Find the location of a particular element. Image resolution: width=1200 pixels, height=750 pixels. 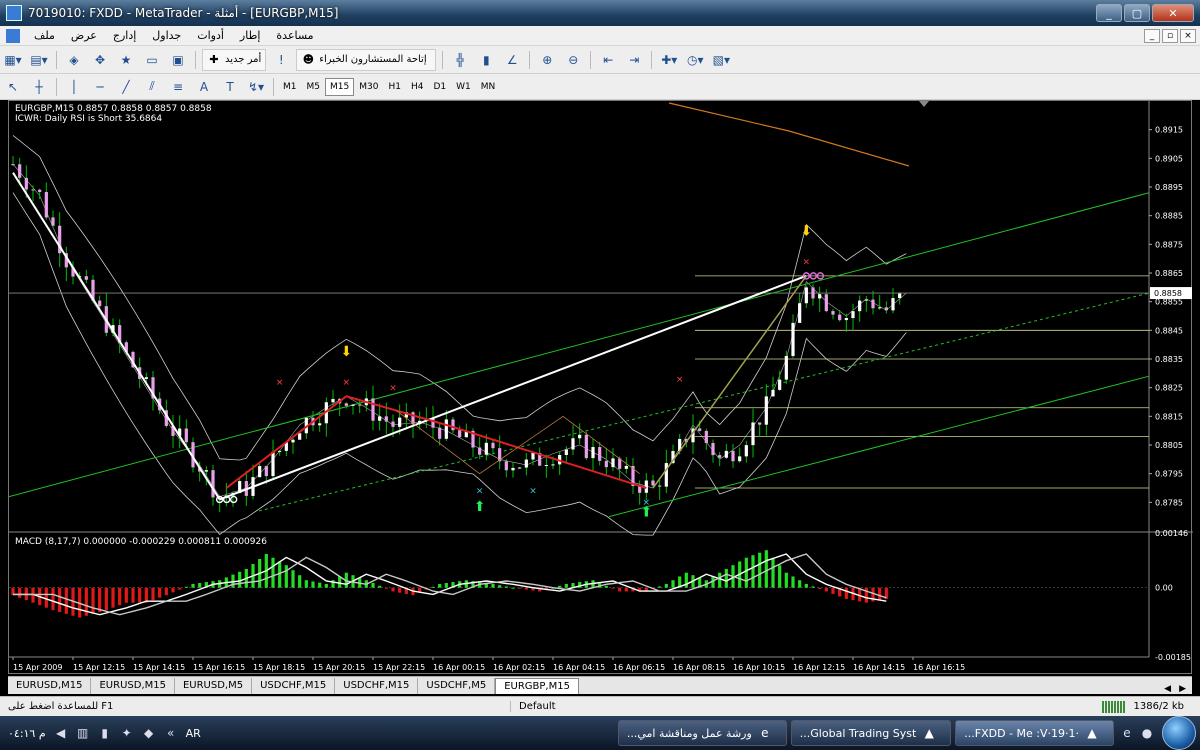

templates-icon: ▧▾ is located at coordinates (721, 60).